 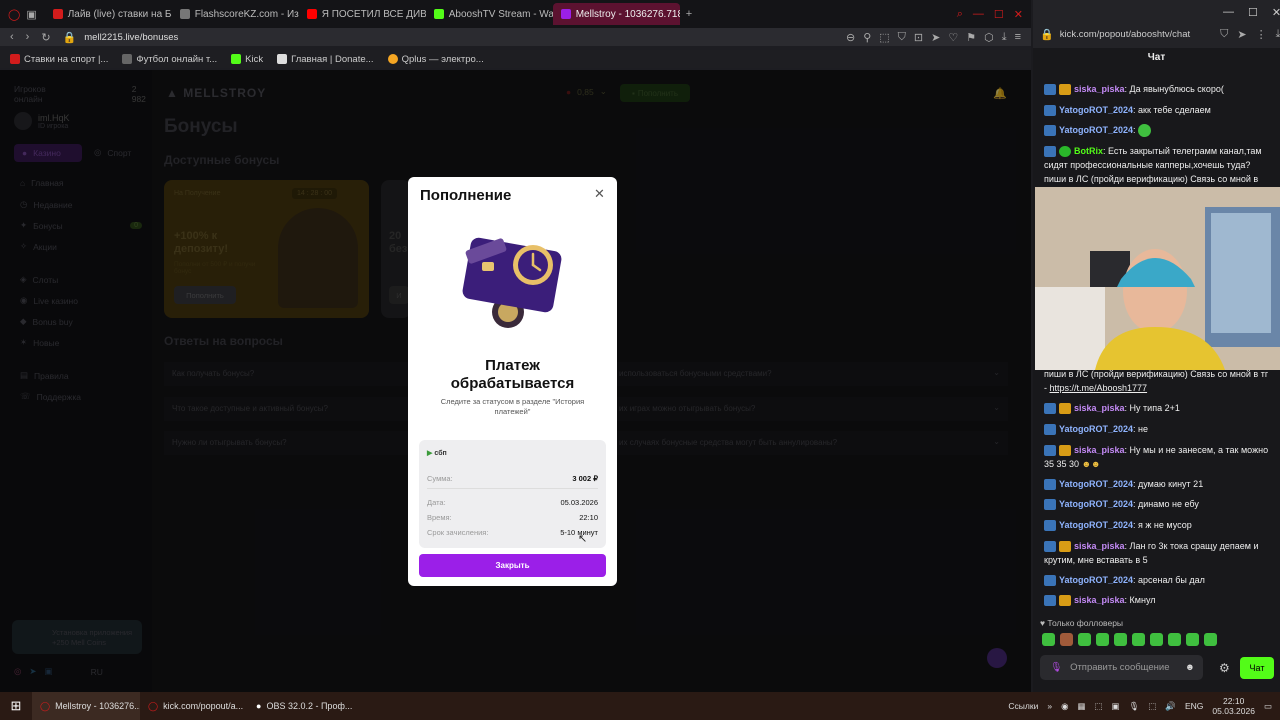 What do you see at coordinates (1116, 706) in the screenshot?
I see `tray-app-icon: ▣` at bounding box center [1116, 706].